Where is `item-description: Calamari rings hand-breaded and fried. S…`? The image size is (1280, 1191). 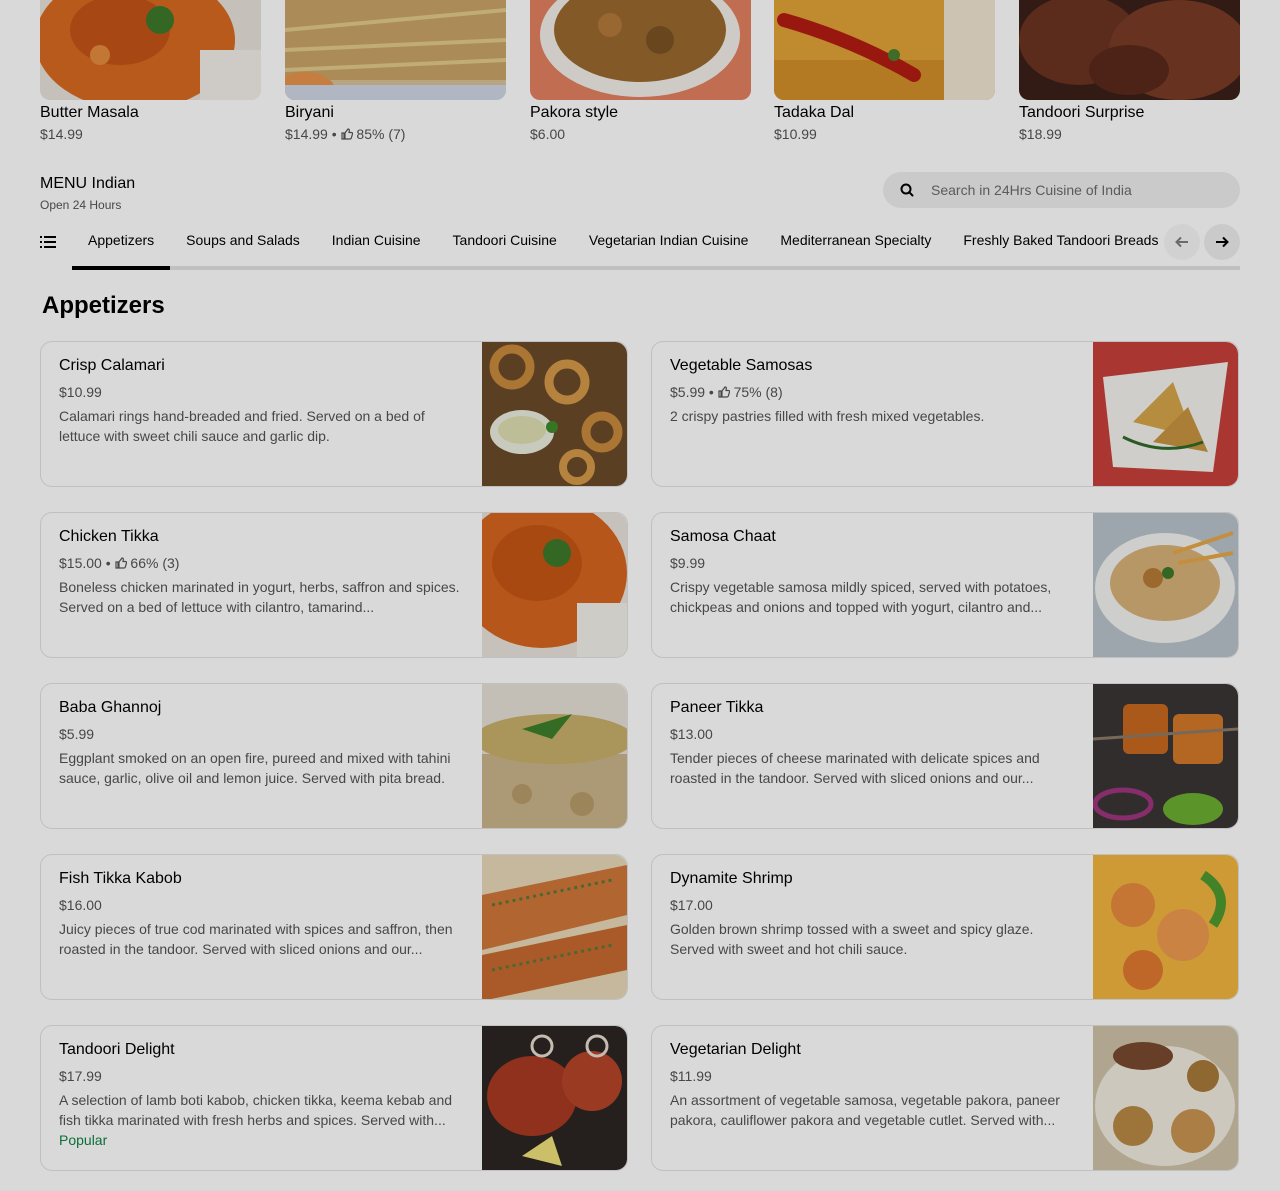
item-description: Calamari rings hand-breaded and fried. S… is located at coordinates (242, 426).